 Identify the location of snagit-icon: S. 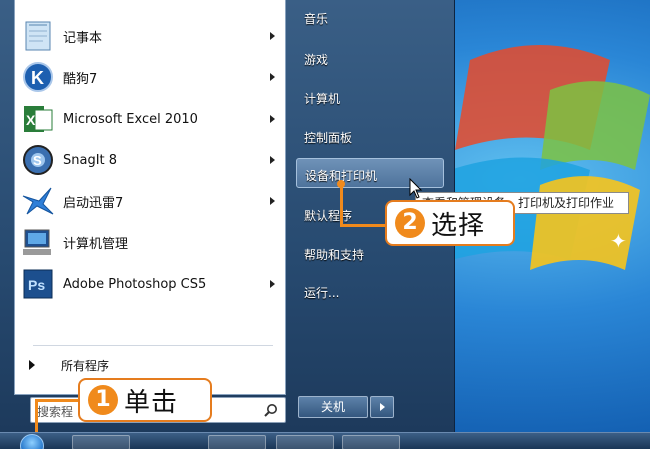
(38, 160).